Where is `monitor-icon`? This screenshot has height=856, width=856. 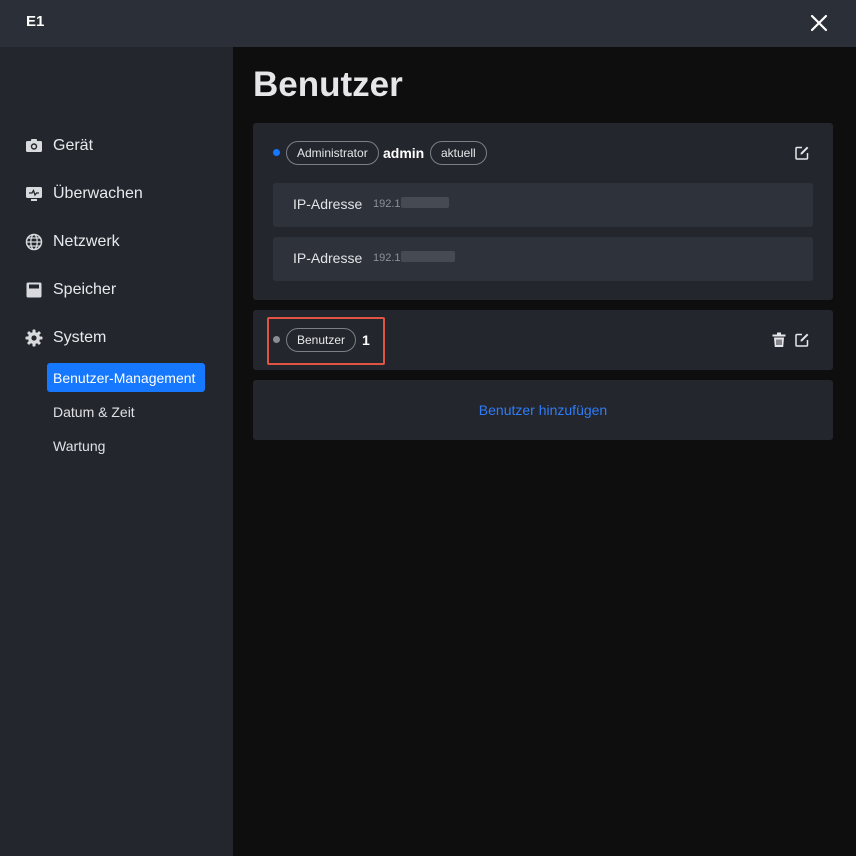
monitor-icon is located at coordinates (34, 194).